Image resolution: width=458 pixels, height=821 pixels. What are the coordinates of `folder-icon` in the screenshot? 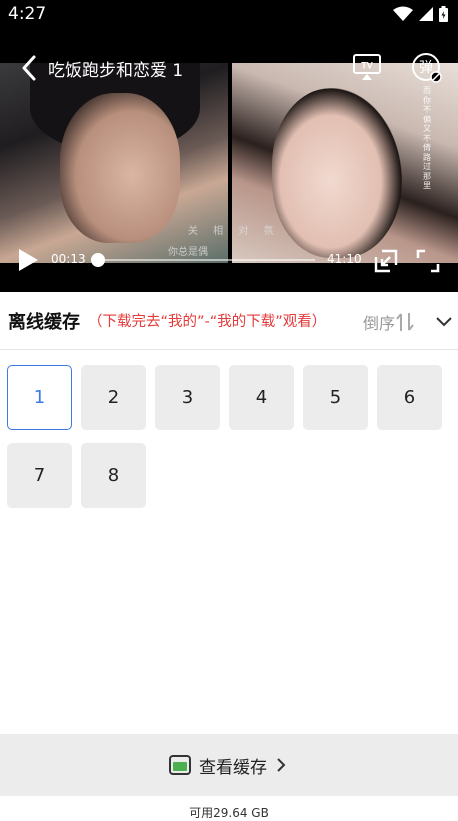 It's located at (180, 765).